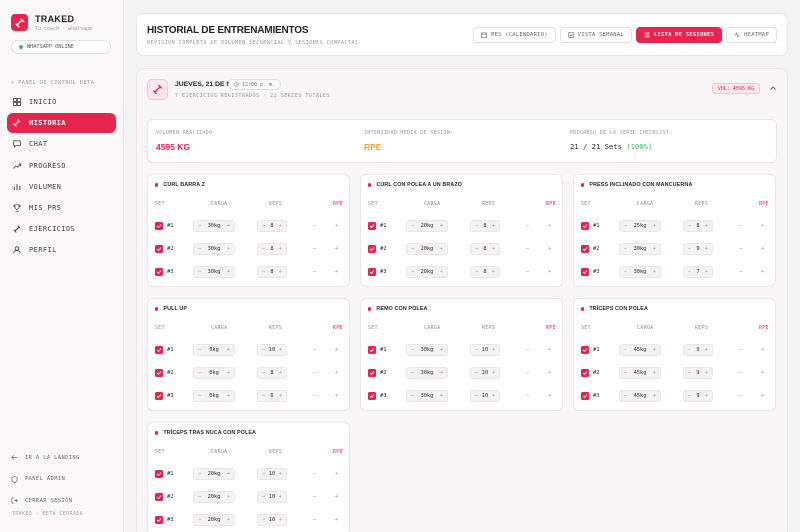  I want to click on sidebar-item-inicio: INICIO, so click(61, 102).